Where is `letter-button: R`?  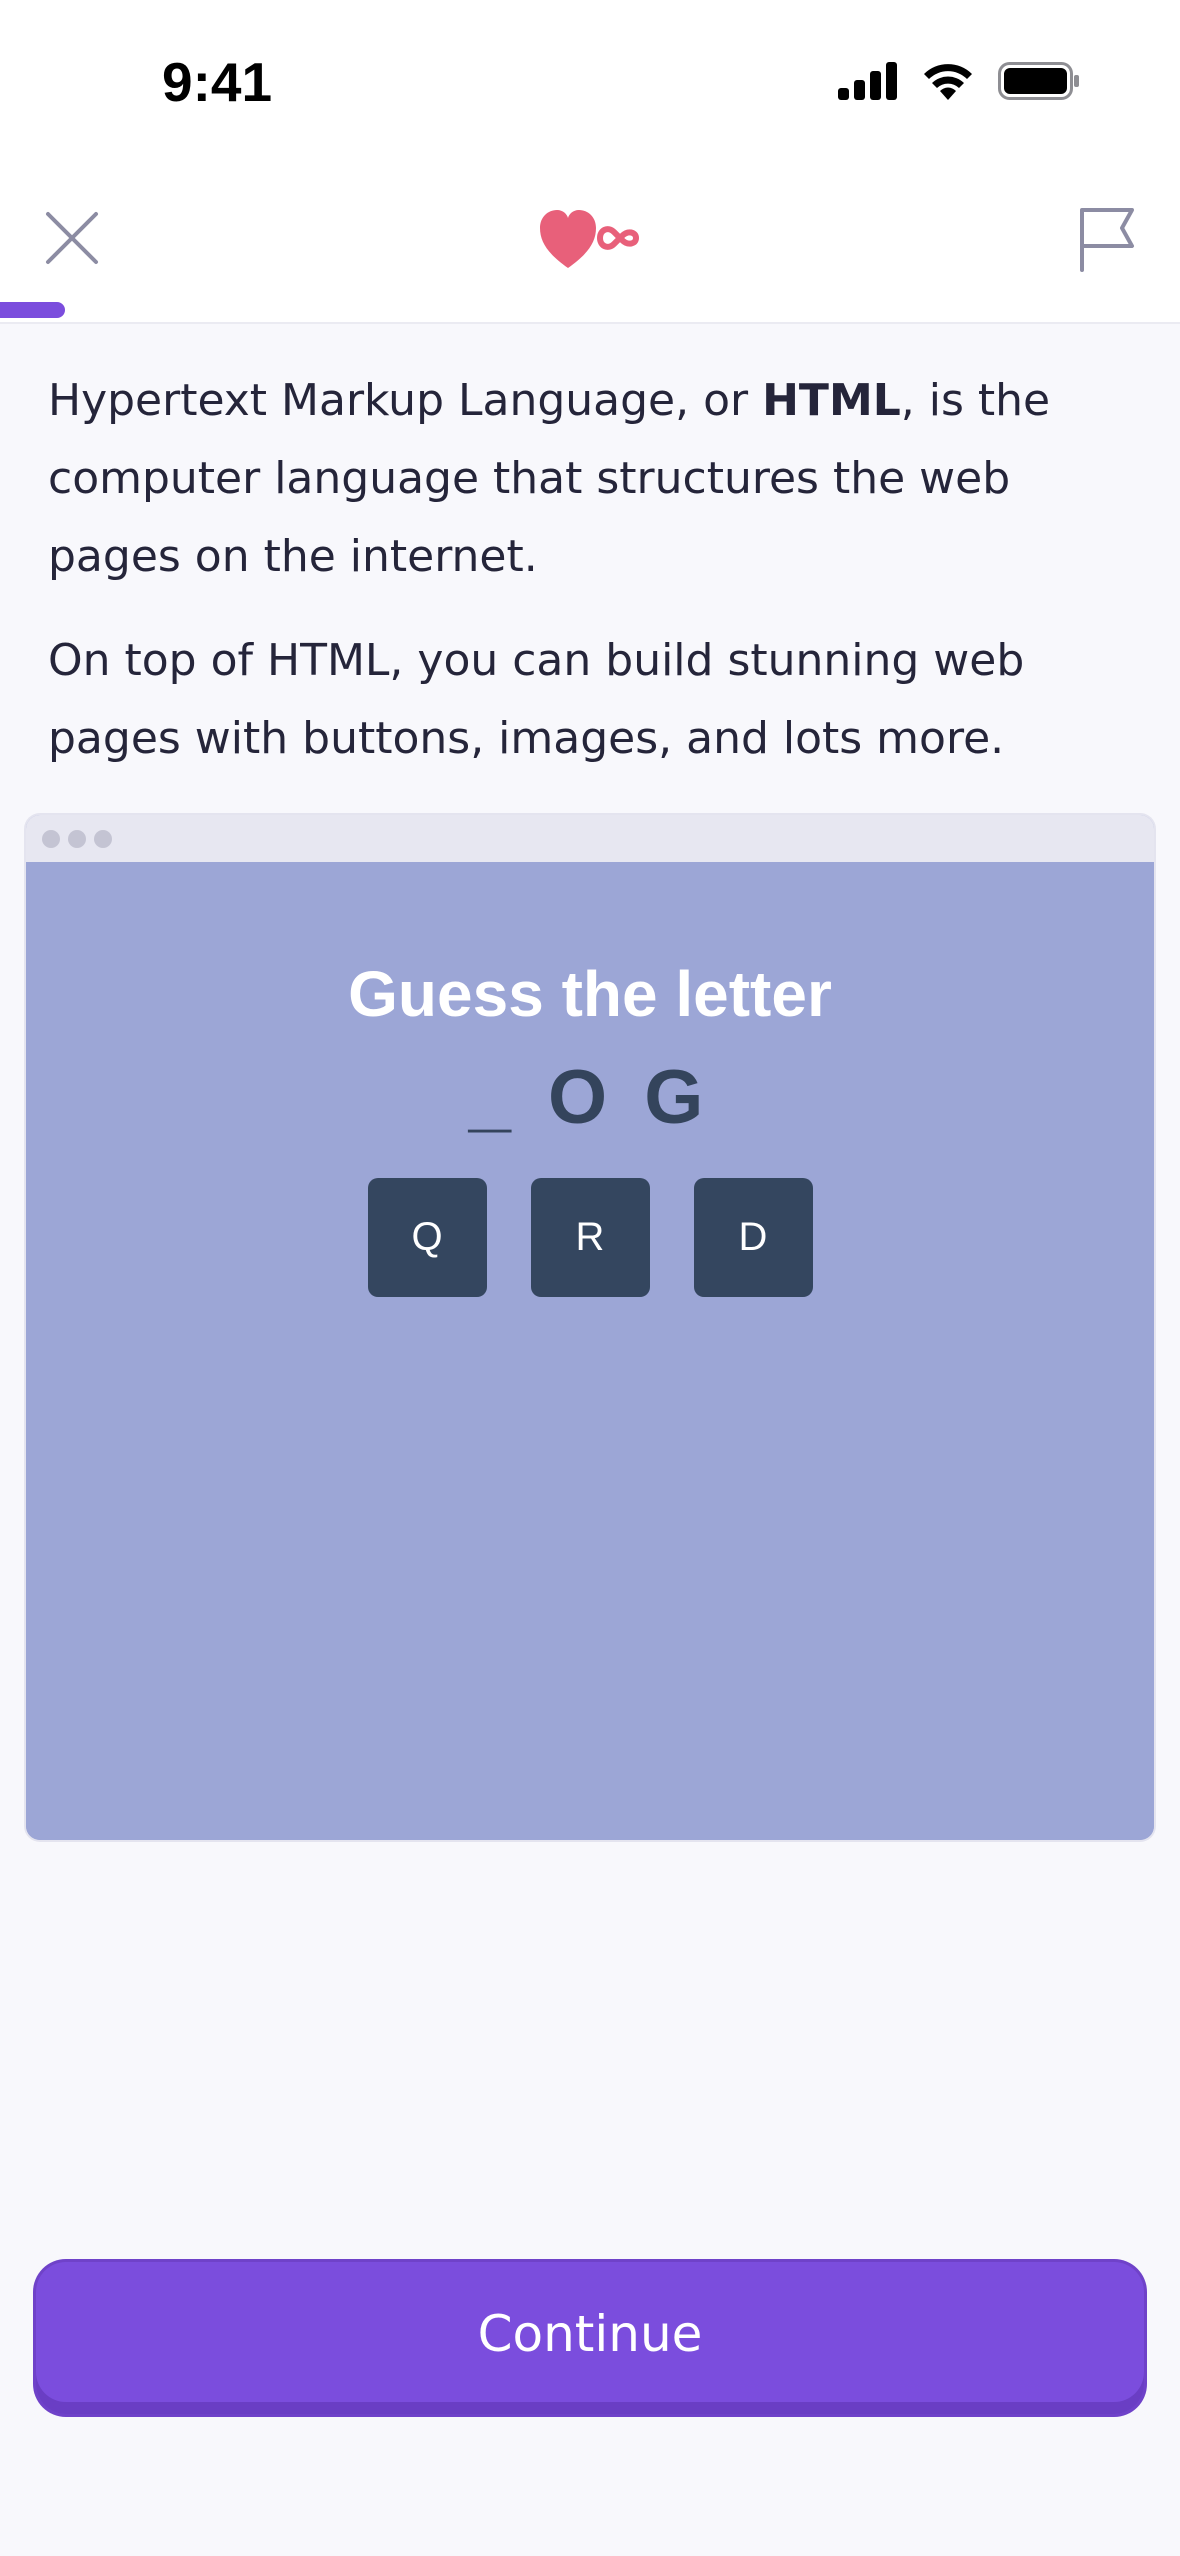 letter-button: R is located at coordinates (590, 1237).